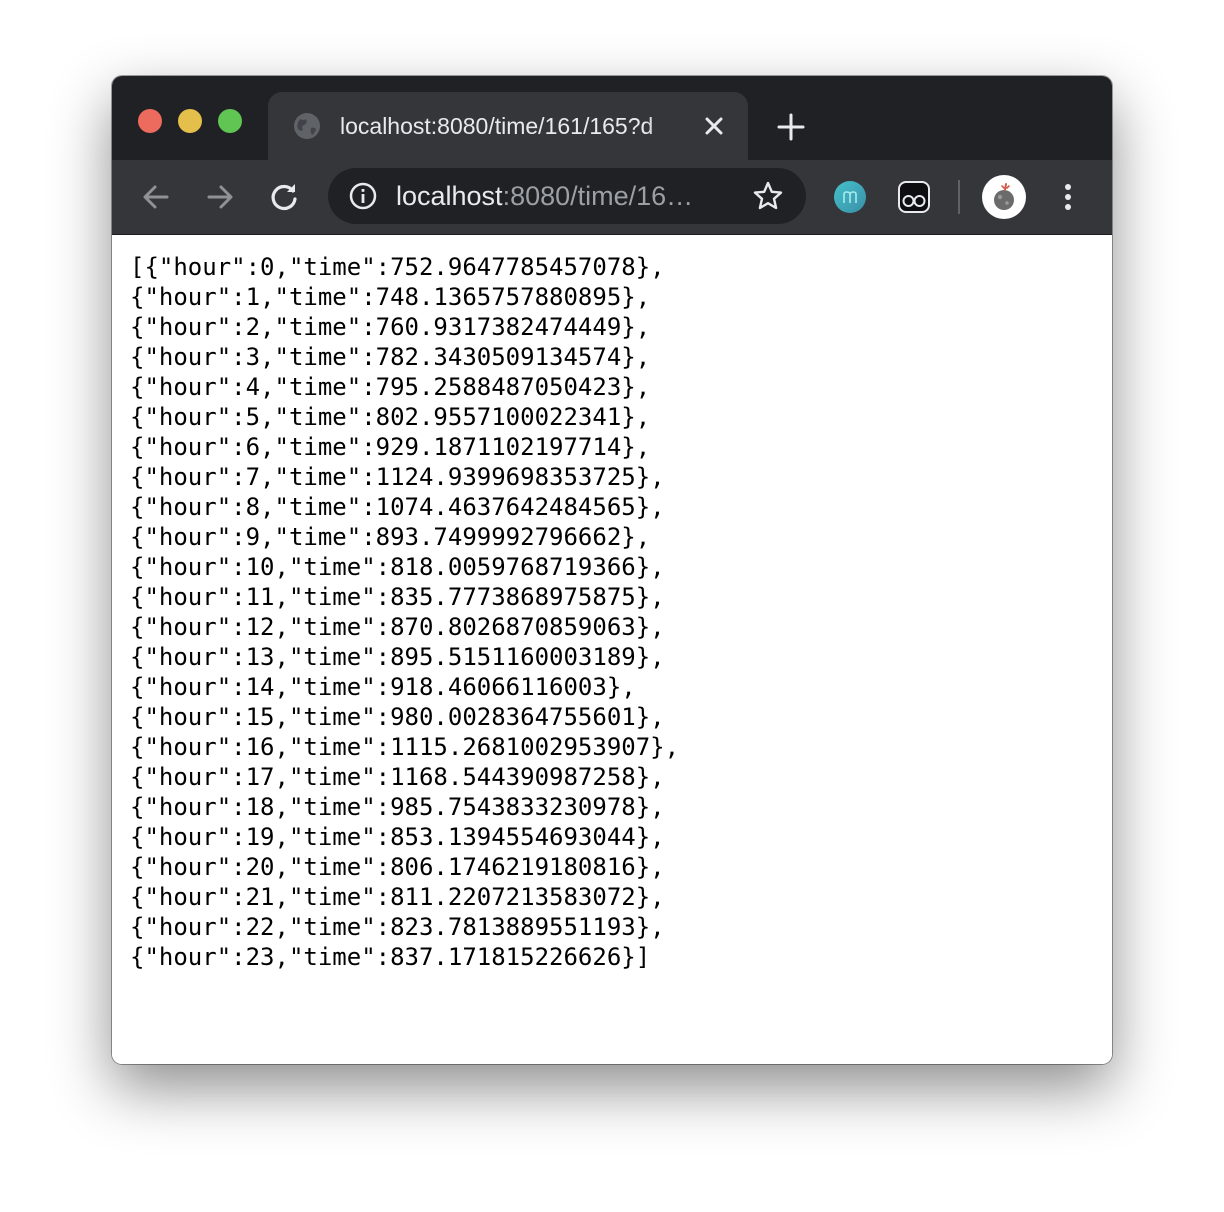 This screenshot has width=1224, height=1212. I want to click on json-line: {"hour":1,"time":748.1365757880895},, so click(390, 297).